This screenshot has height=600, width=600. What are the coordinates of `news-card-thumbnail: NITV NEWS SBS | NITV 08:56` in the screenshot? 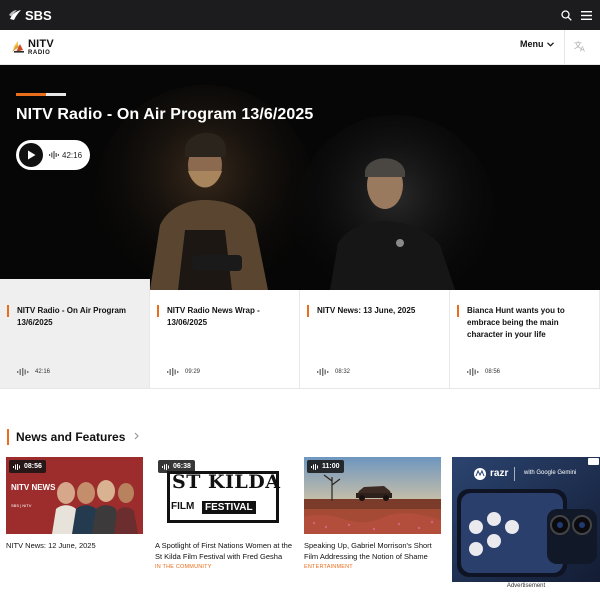 It's located at (74, 495).